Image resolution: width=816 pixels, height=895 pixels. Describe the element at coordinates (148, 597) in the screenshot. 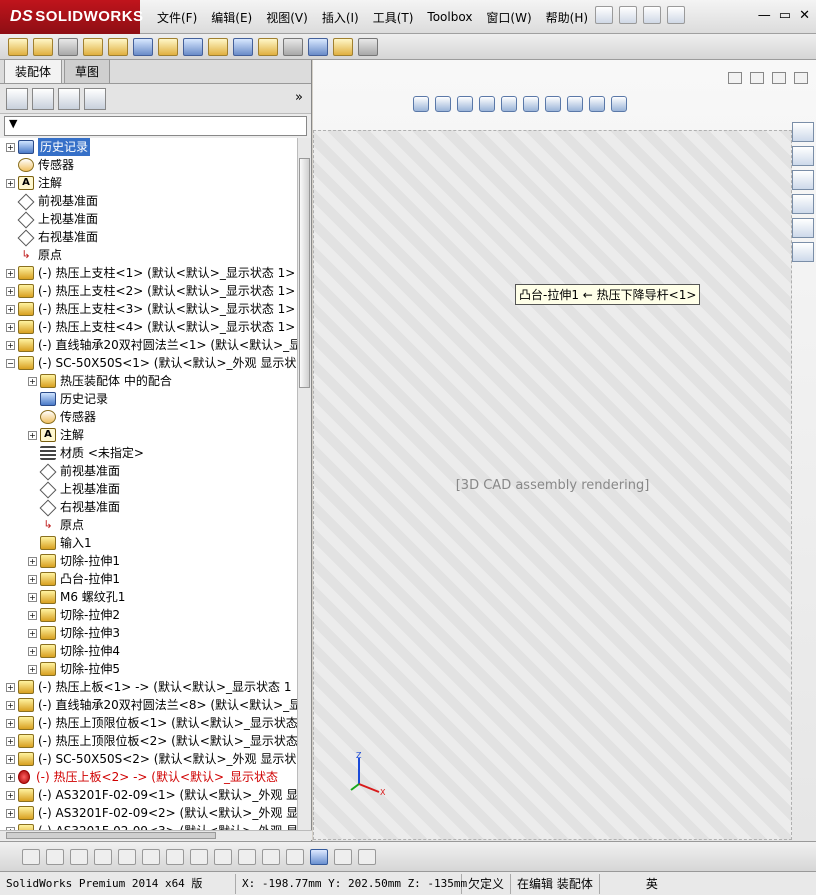

I see `tree-item: + M6 螺纹孔1` at that location.